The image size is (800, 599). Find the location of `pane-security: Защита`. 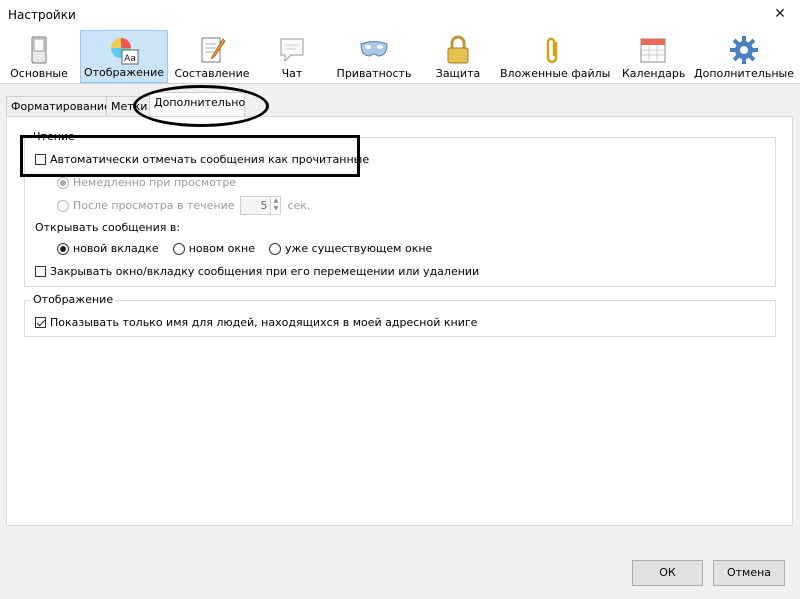

pane-security: Защита is located at coordinates (458, 56).